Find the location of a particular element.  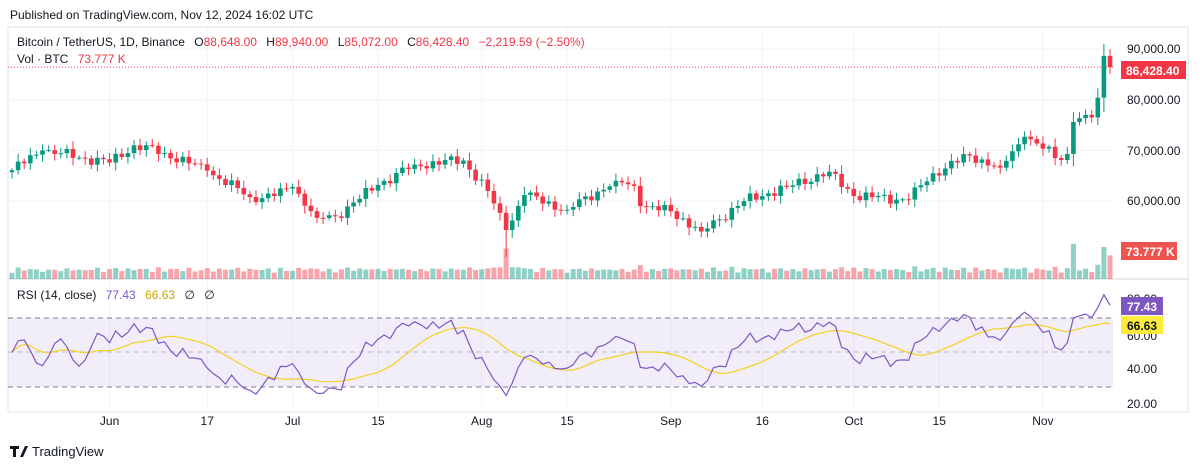

time-tick: Jun is located at coordinates (109, 421).